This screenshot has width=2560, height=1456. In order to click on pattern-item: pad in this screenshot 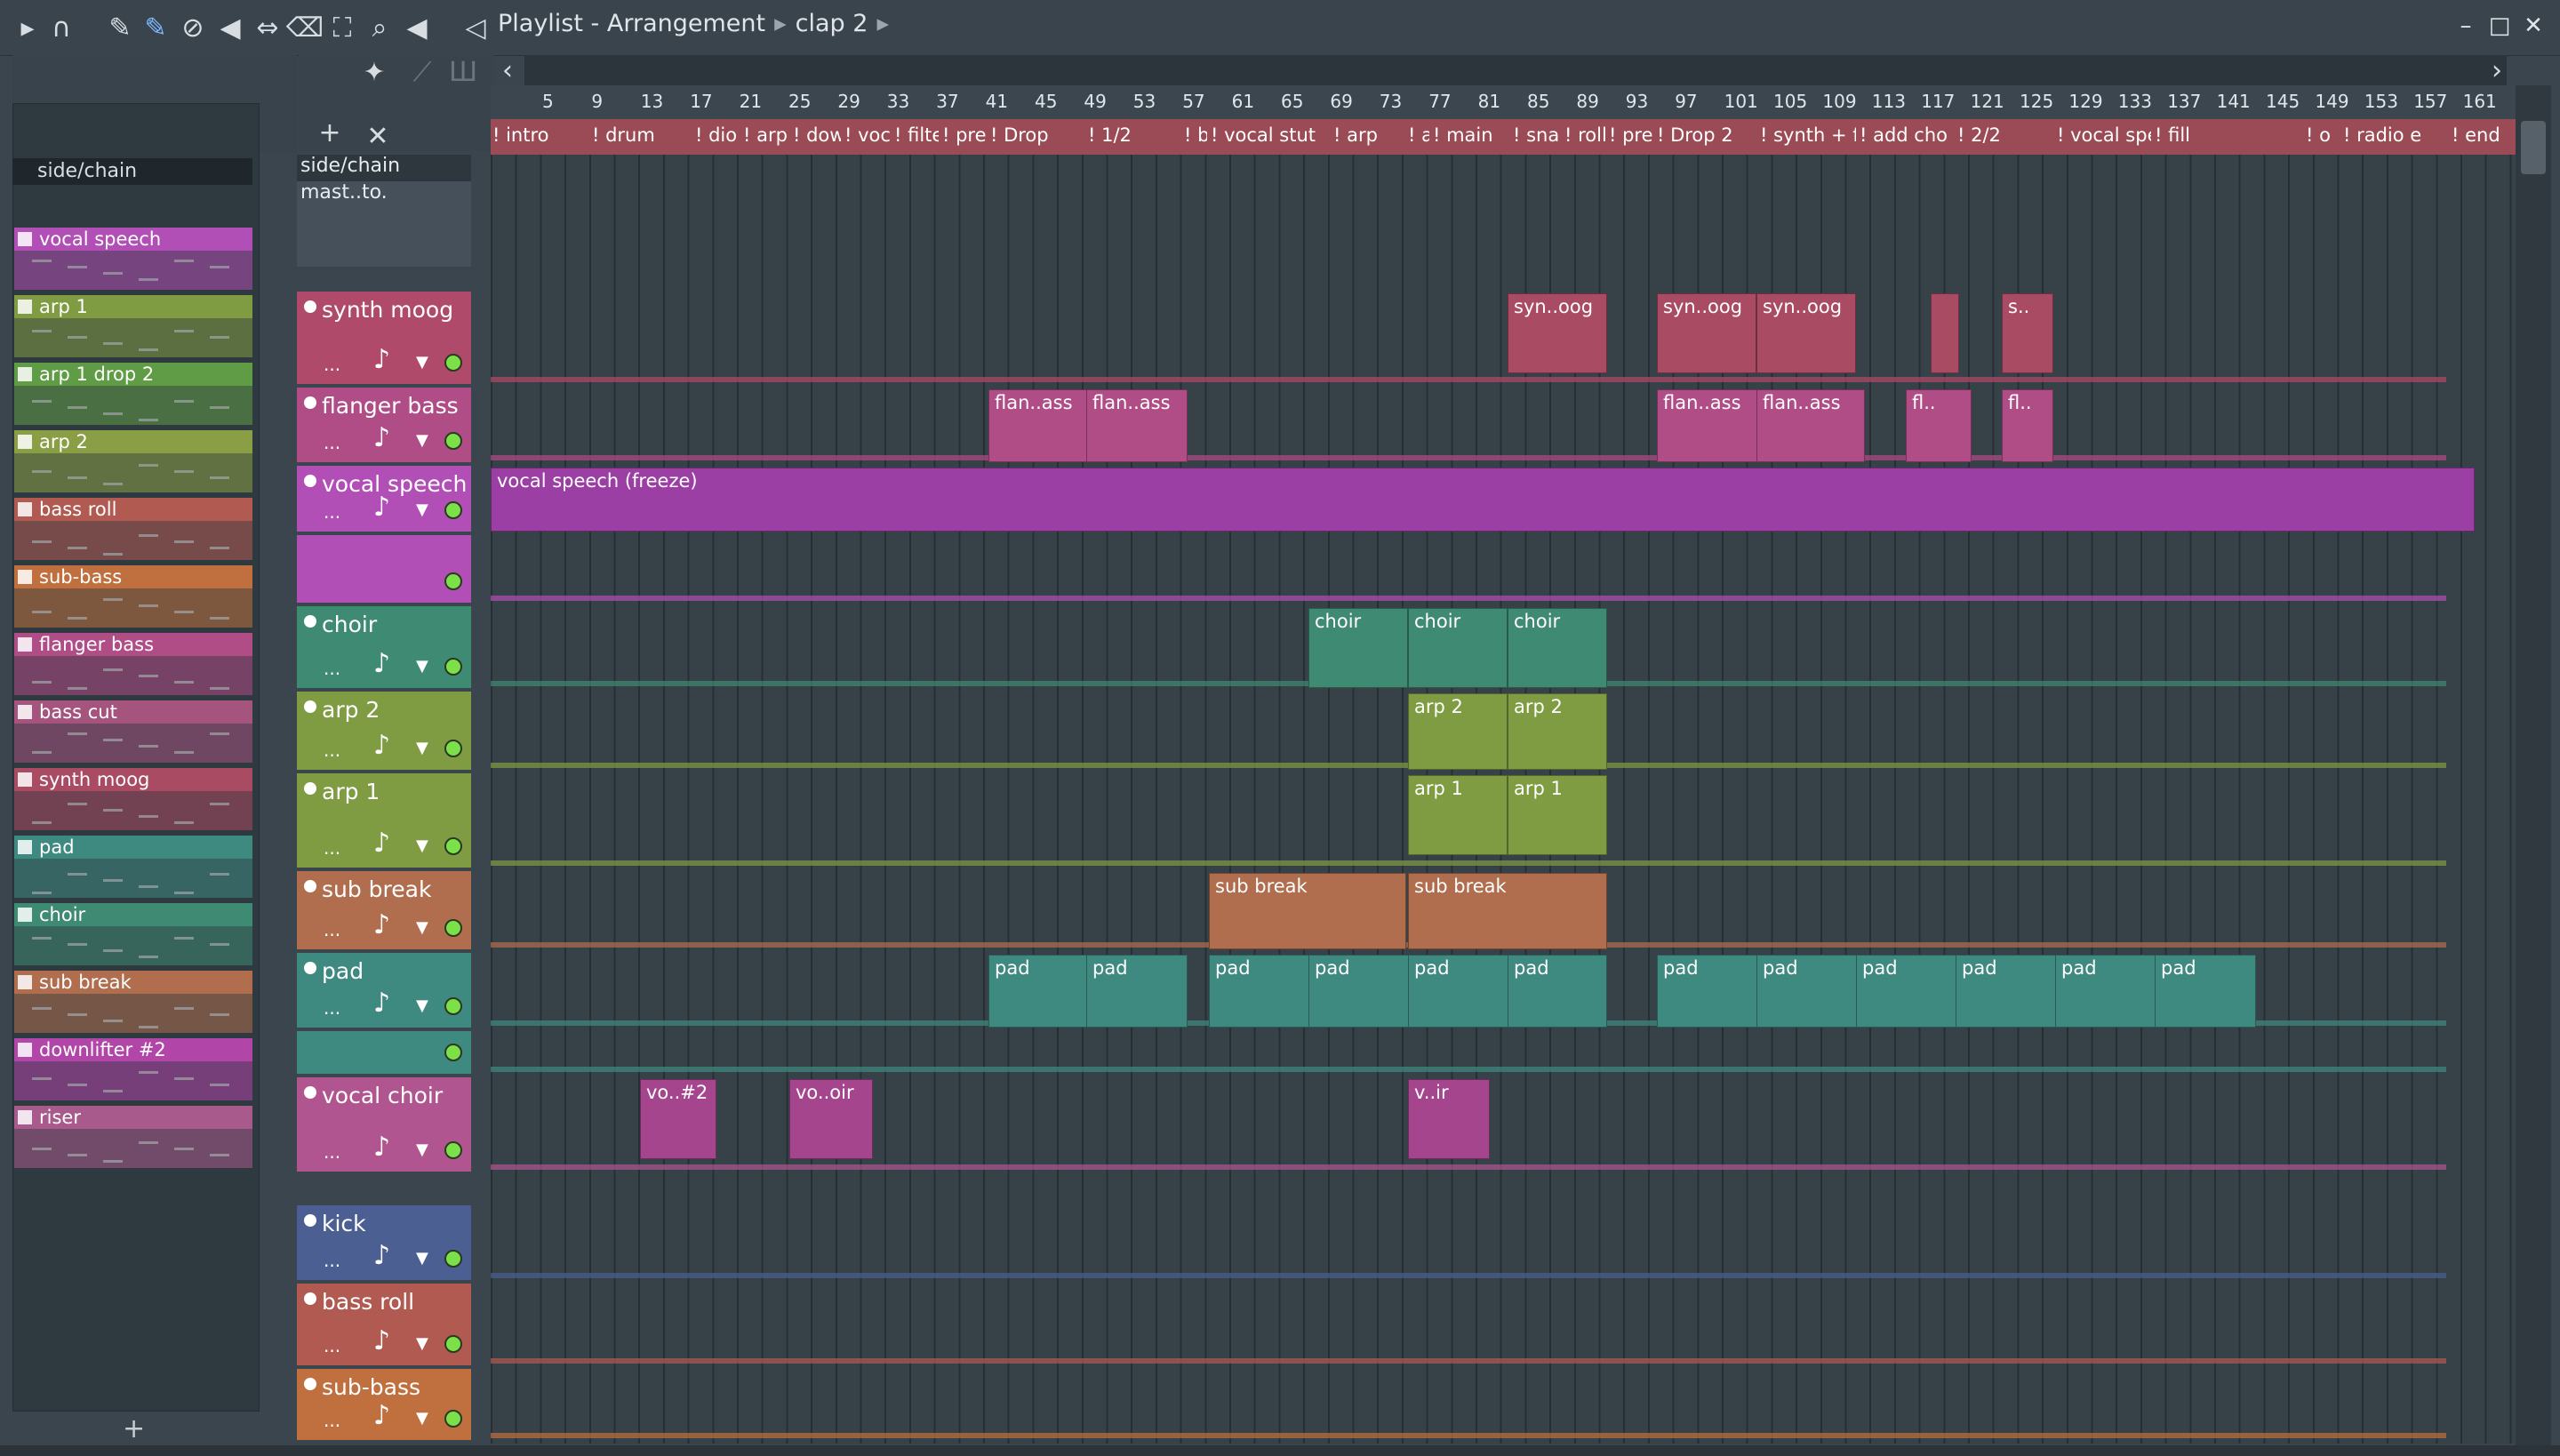, I will do `click(133, 867)`.